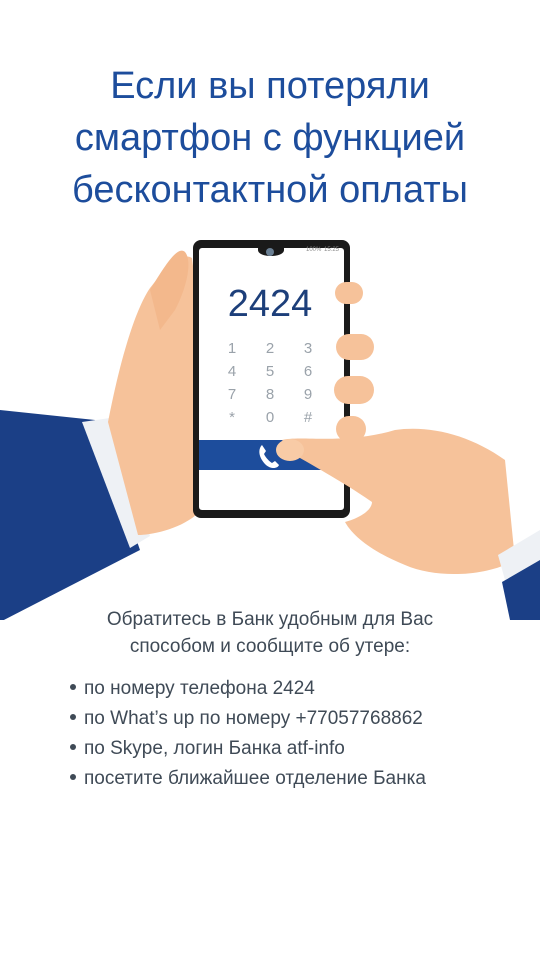 Image resolution: width=540 pixels, height=960 pixels. Describe the element at coordinates (270, 619) in the screenshot. I see `intro-line-1: Обратитесь в Банк удобным для Вас` at that location.